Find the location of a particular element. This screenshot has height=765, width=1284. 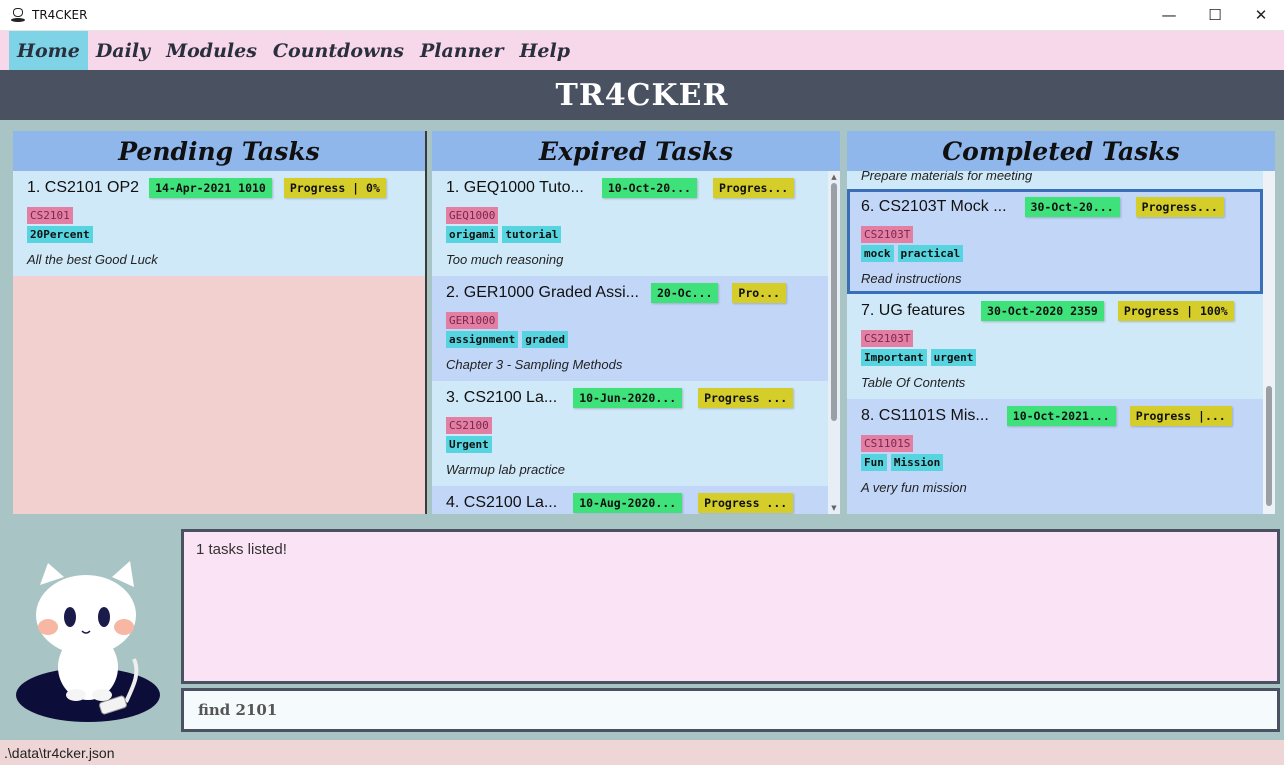

completed-panel-title: Completed Tasks is located at coordinates (1061, 151).